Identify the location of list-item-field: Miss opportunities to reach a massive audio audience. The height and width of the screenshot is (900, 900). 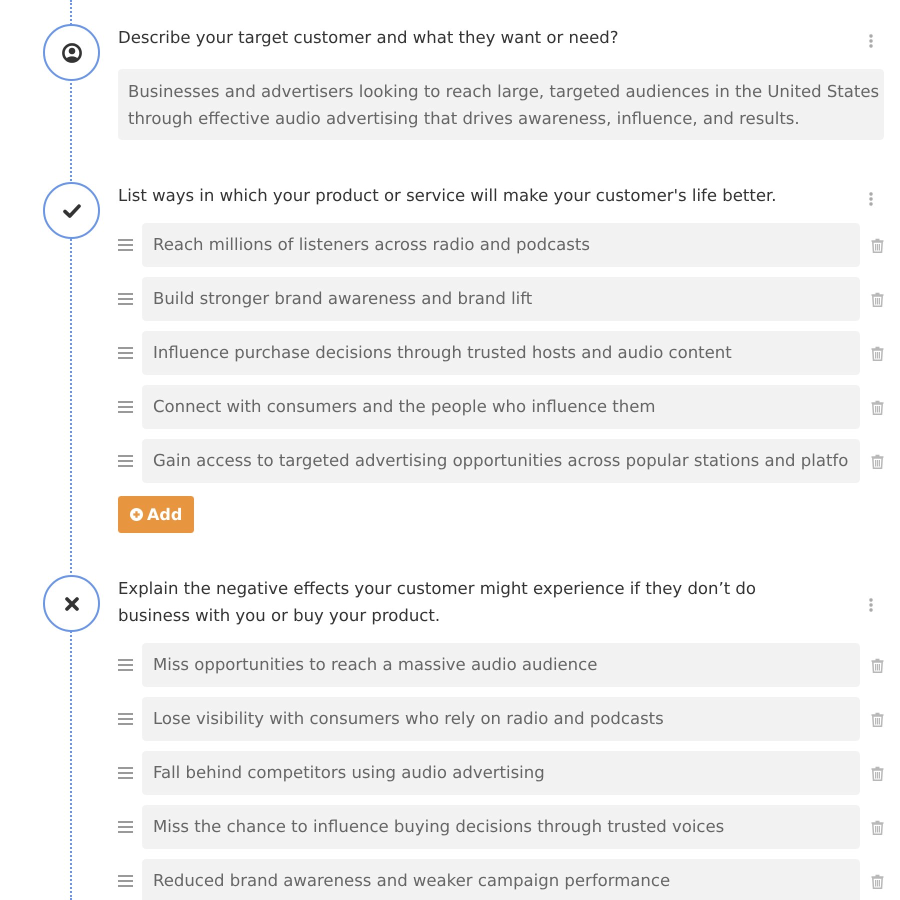
(501, 665).